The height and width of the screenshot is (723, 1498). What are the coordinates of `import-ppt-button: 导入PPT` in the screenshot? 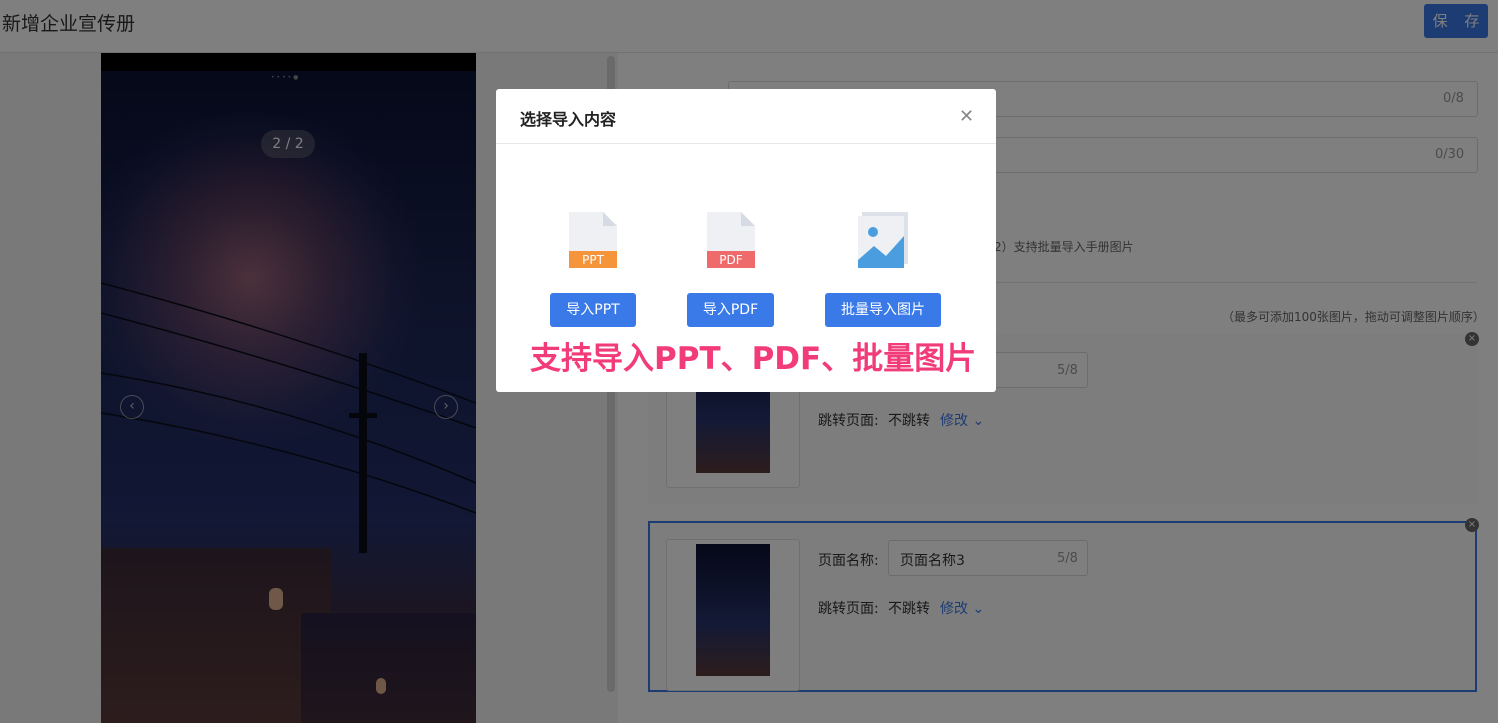 It's located at (593, 310).